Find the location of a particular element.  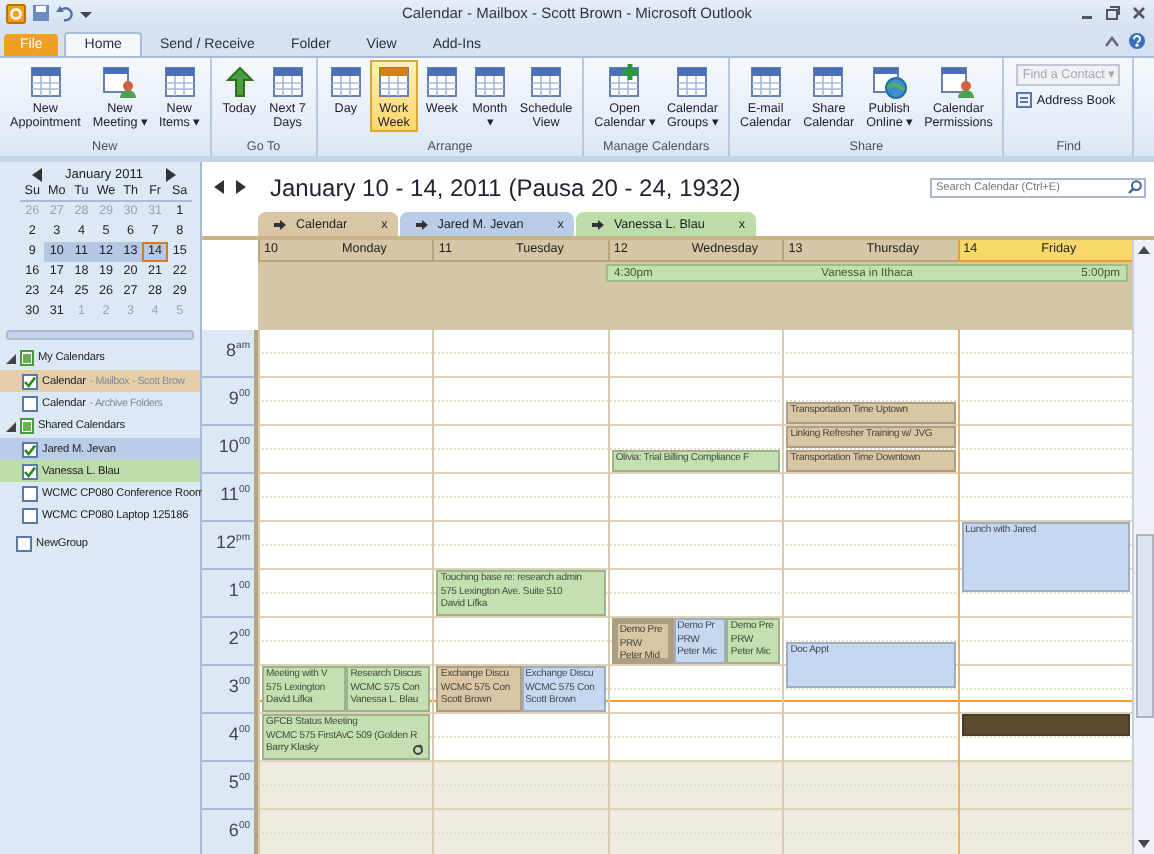

back-arrow-icon is located at coordinates (219, 187).